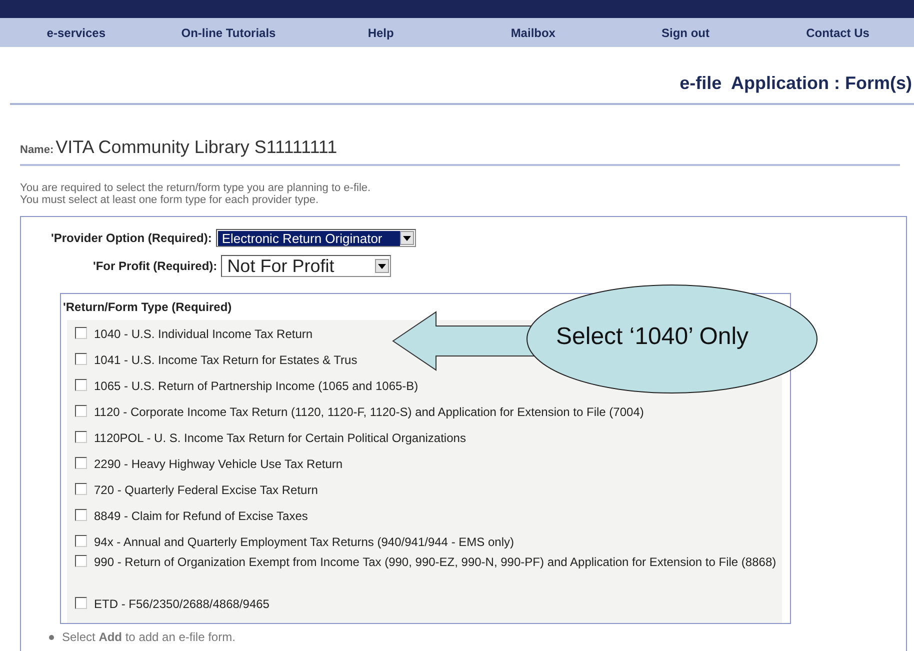 This screenshot has width=914, height=651. What do you see at coordinates (369, 412) in the screenshot?
I see `form-type-label: 1120 - Corporate Income Tax Return (1120, 1120-F, 1120-S) and Application for Extension to File (7004)` at bounding box center [369, 412].